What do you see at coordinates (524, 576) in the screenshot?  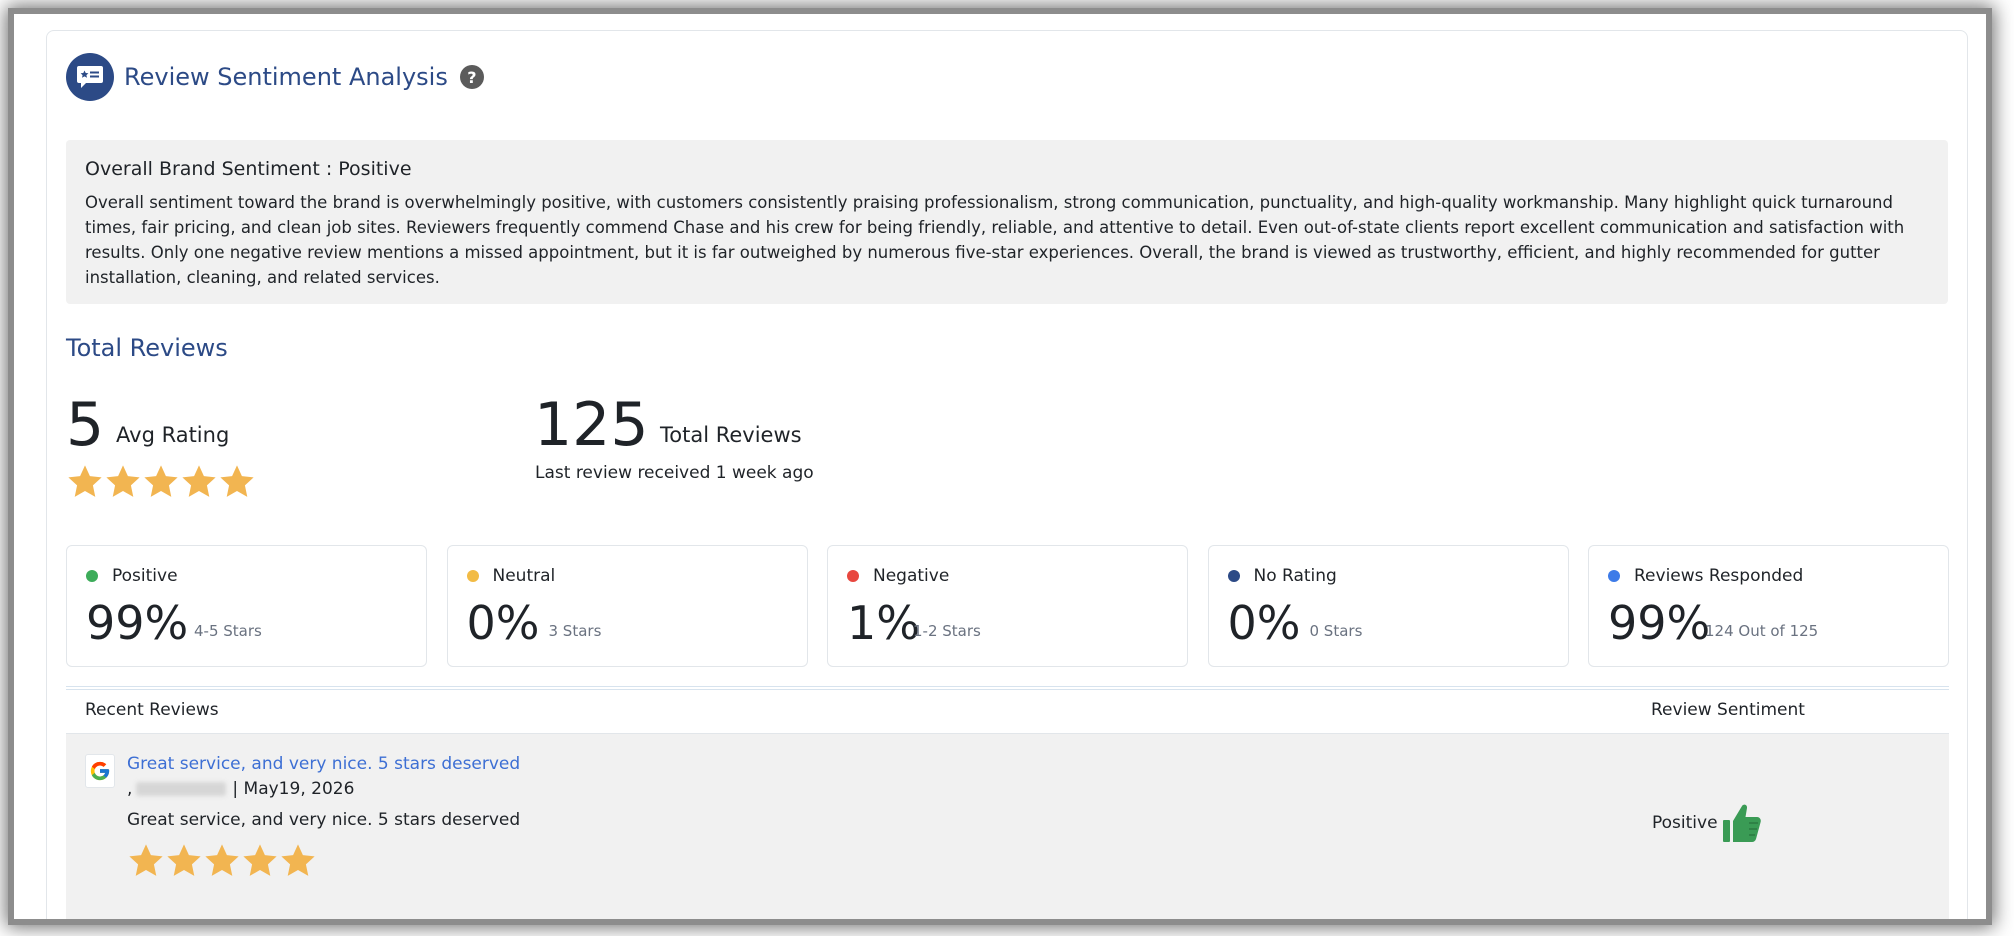 I see `metric-label: Neutral` at bounding box center [524, 576].